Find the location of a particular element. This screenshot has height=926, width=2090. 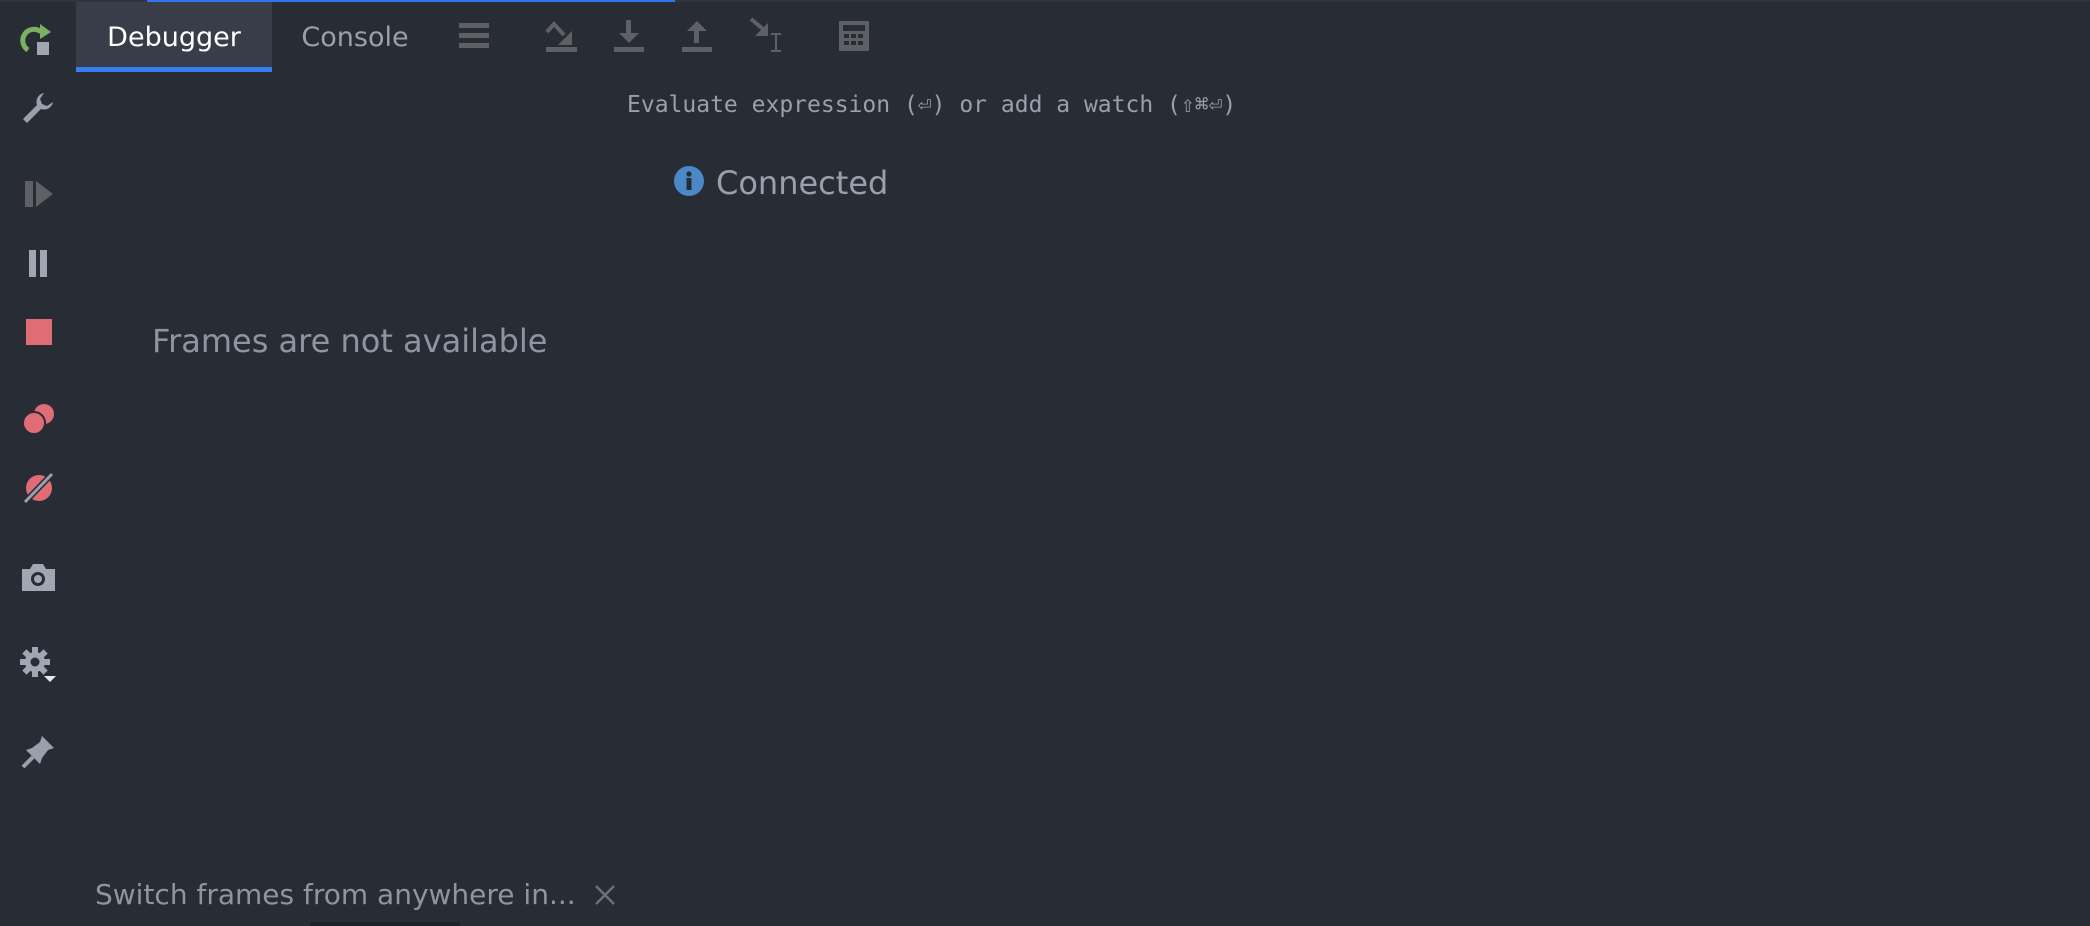

wrench-icon is located at coordinates (38, 108).